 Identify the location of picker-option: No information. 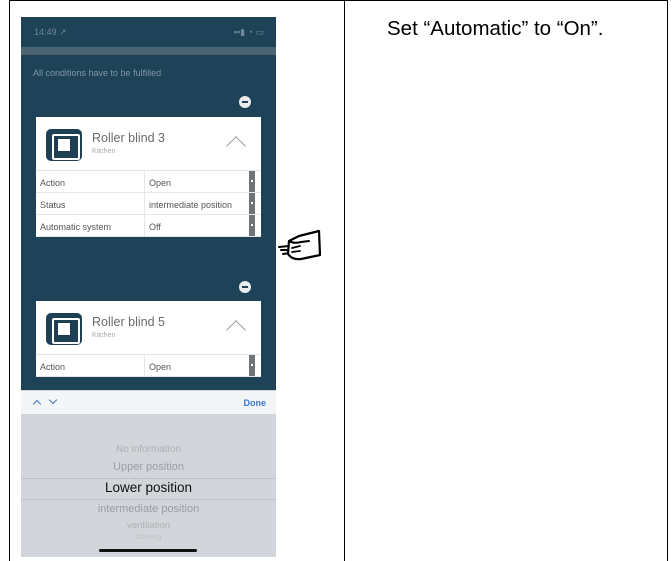
(148, 449).